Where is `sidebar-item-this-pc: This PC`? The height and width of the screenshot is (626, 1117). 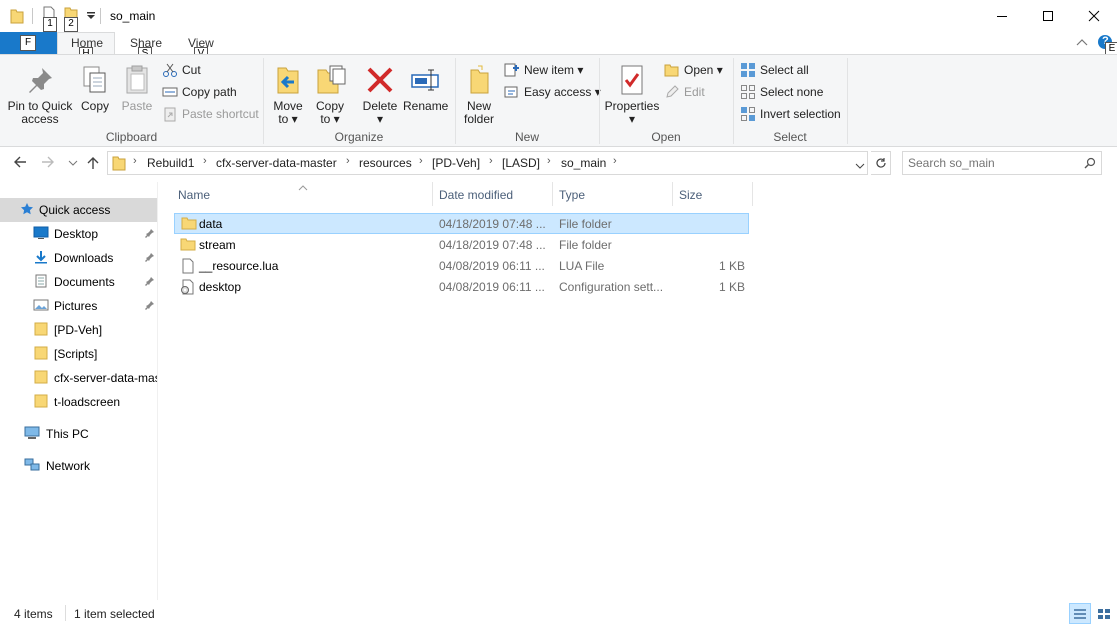
sidebar-item-this-pc: This PC is located at coordinates (78, 434).